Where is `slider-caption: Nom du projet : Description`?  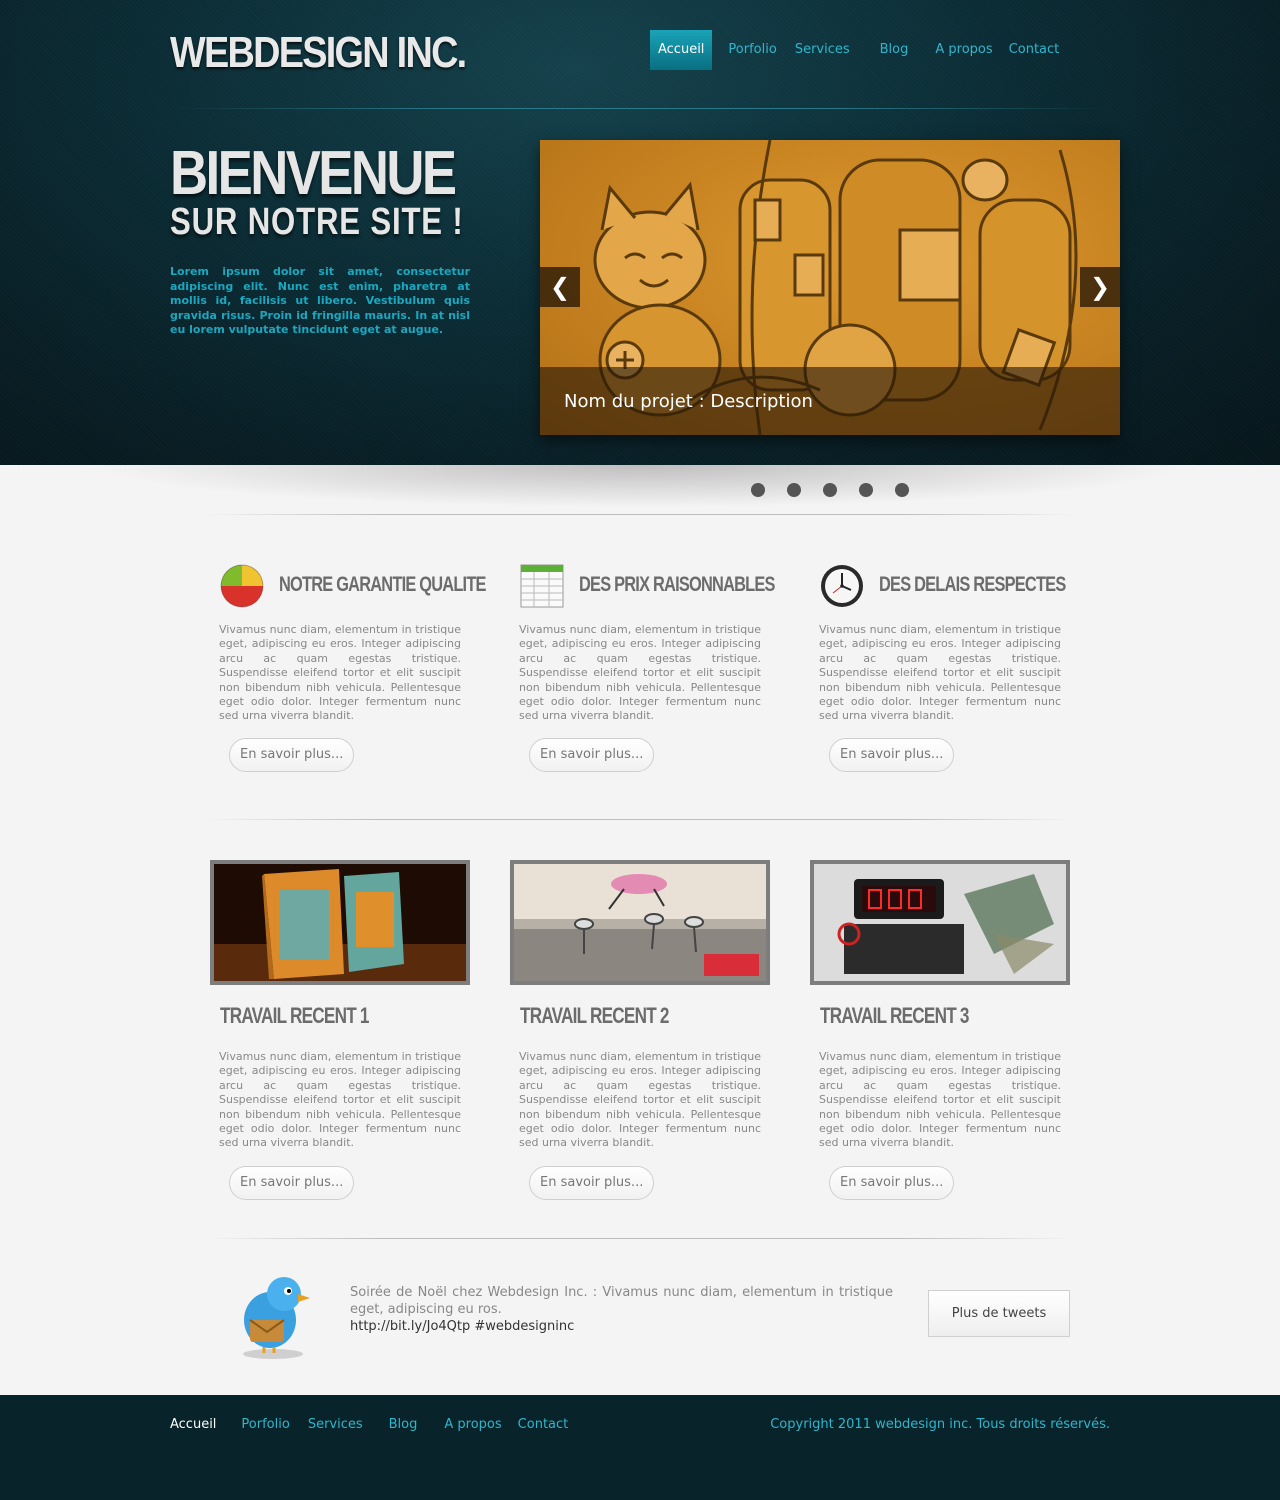
slider-caption: Nom du projet : Description is located at coordinates (830, 401).